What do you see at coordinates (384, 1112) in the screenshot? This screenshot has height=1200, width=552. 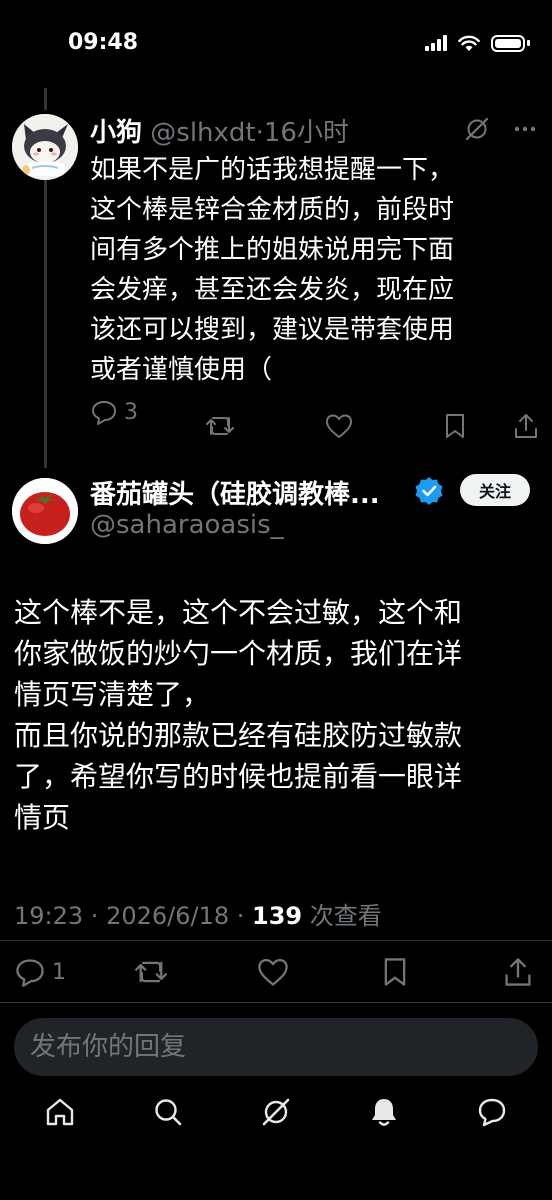 I see `notifications-bell-icon` at bounding box center [384, 1112].